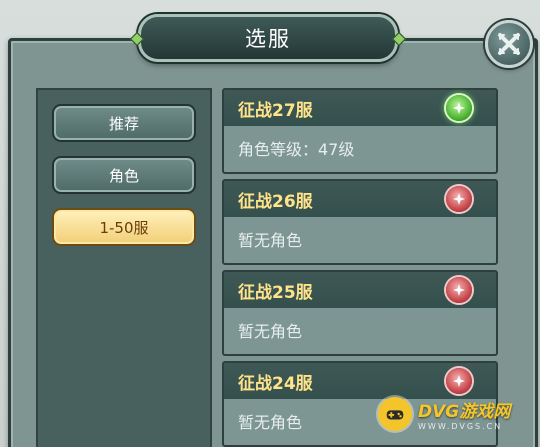 This screenshot has height=447, width=540. I want to click on server-role-info: 角色等级：47级, so click(296, 149).